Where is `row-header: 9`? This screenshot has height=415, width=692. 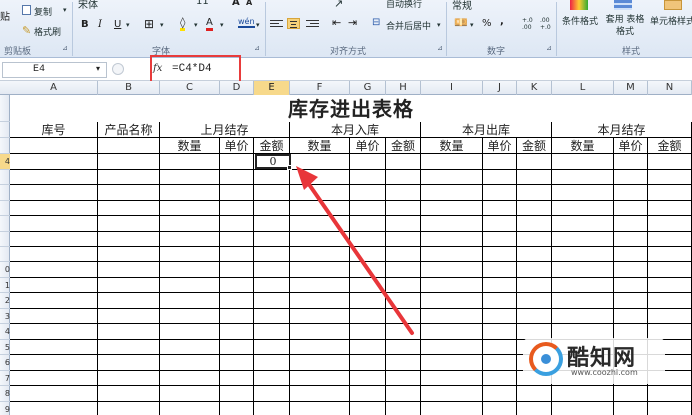 row-header: 9 is located at coordinates (5, 408).